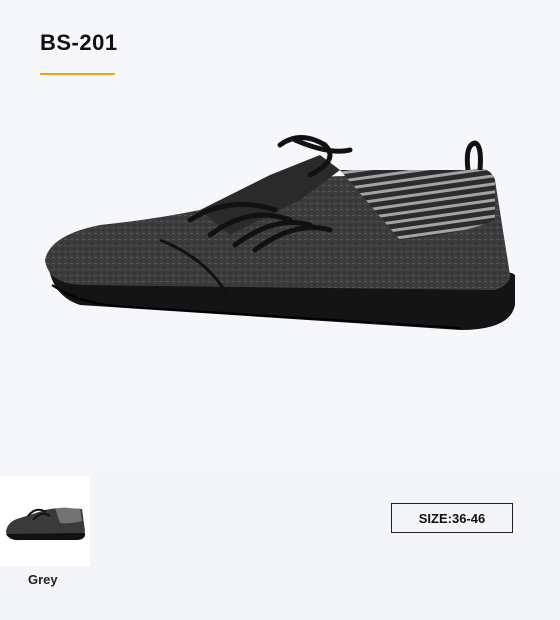 The width and height of the screenshot is (560, 620). I want to click on product-title: BS-201, so click(79, 42).